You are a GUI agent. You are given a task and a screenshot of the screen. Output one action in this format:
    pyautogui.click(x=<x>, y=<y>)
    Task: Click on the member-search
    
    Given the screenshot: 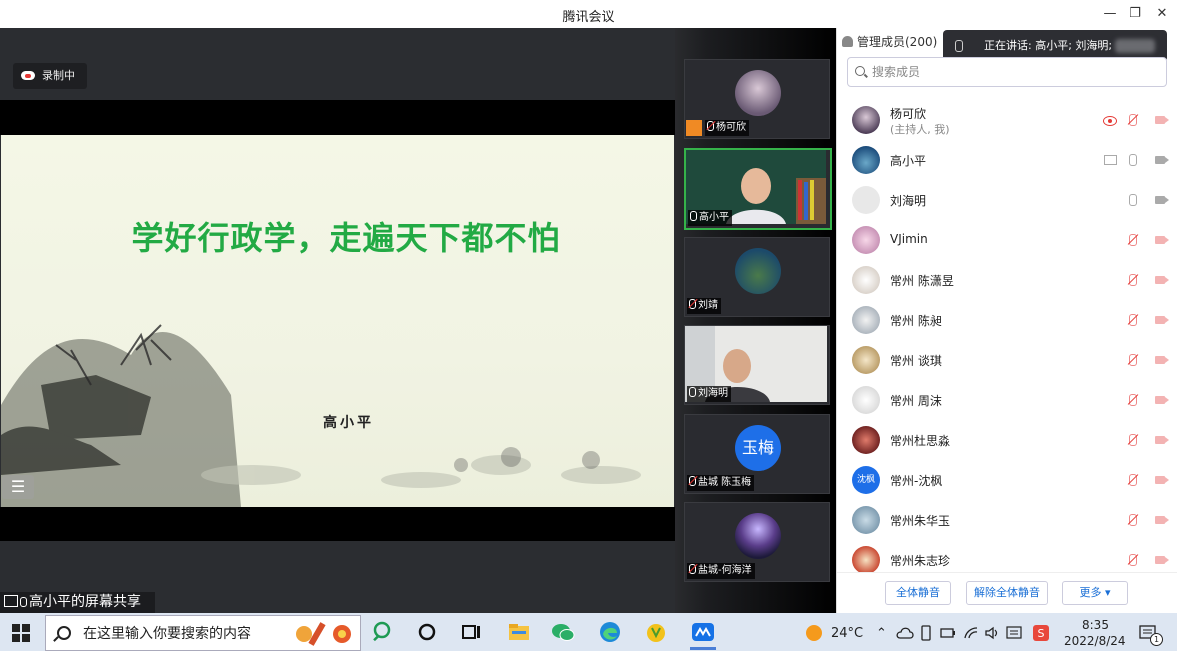 What is the action you would take?
    pyautogui.click(x=1007, y=72)
    